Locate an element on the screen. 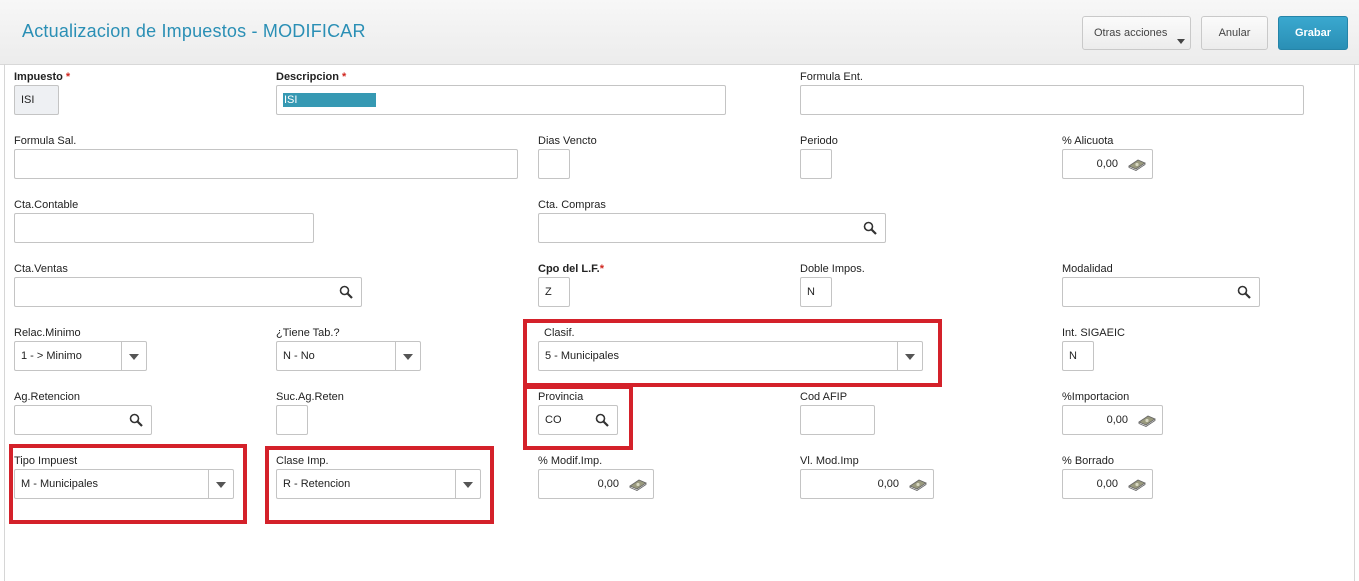 Image resolution: width=1359 pixels, height=581 pixels. tiene-tab-label: ¿Tiene Tab.? is located at coordinates (308, 333).